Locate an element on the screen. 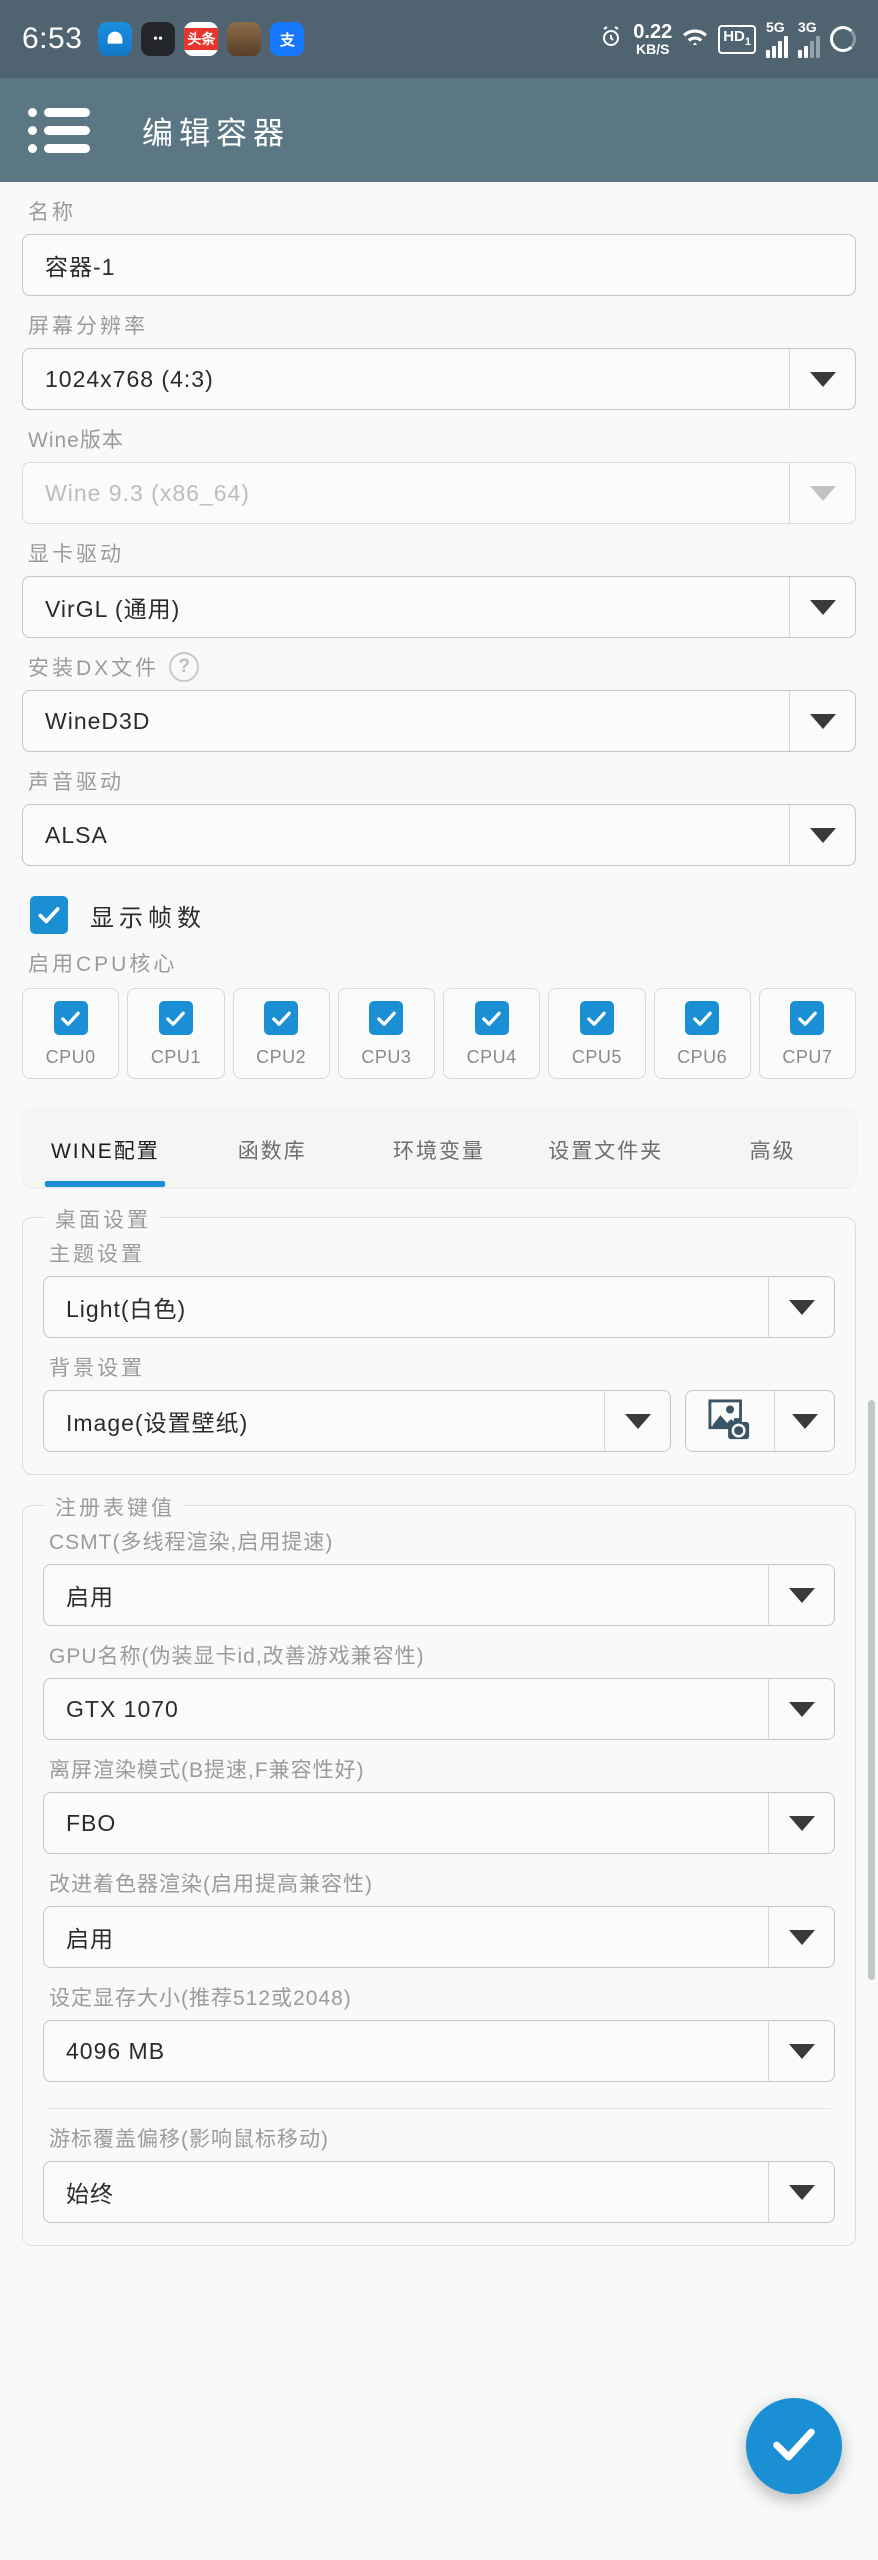 This screenshot has width=878, height=2560. resolution-label: 屏幕分辨率 is located at coordinates (88, 326).